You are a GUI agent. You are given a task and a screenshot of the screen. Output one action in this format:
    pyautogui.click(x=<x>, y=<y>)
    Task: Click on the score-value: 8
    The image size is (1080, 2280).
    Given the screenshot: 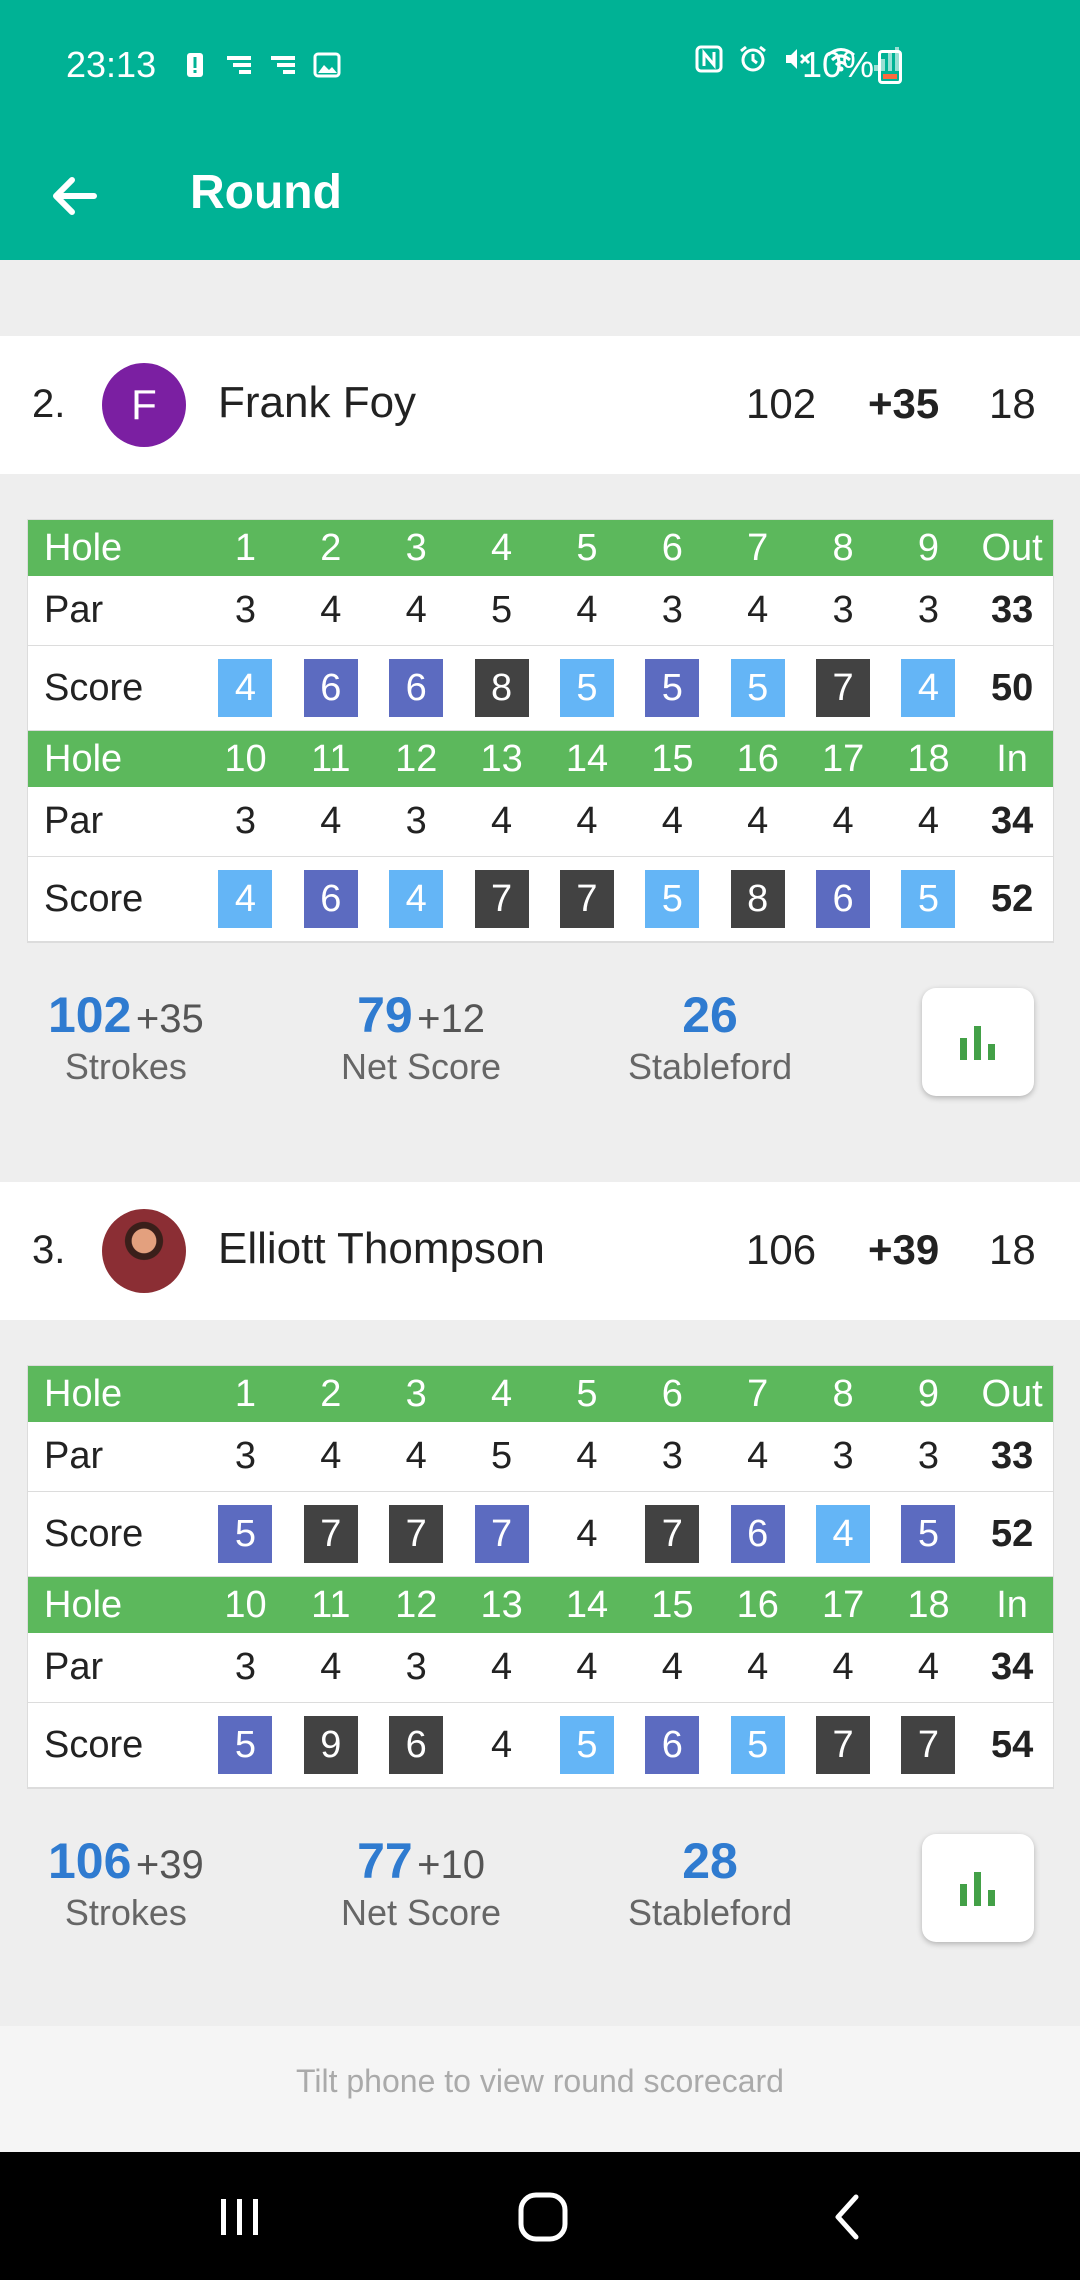 What is the action you would take?
    pyautogui.click(x=501, y=688)
    